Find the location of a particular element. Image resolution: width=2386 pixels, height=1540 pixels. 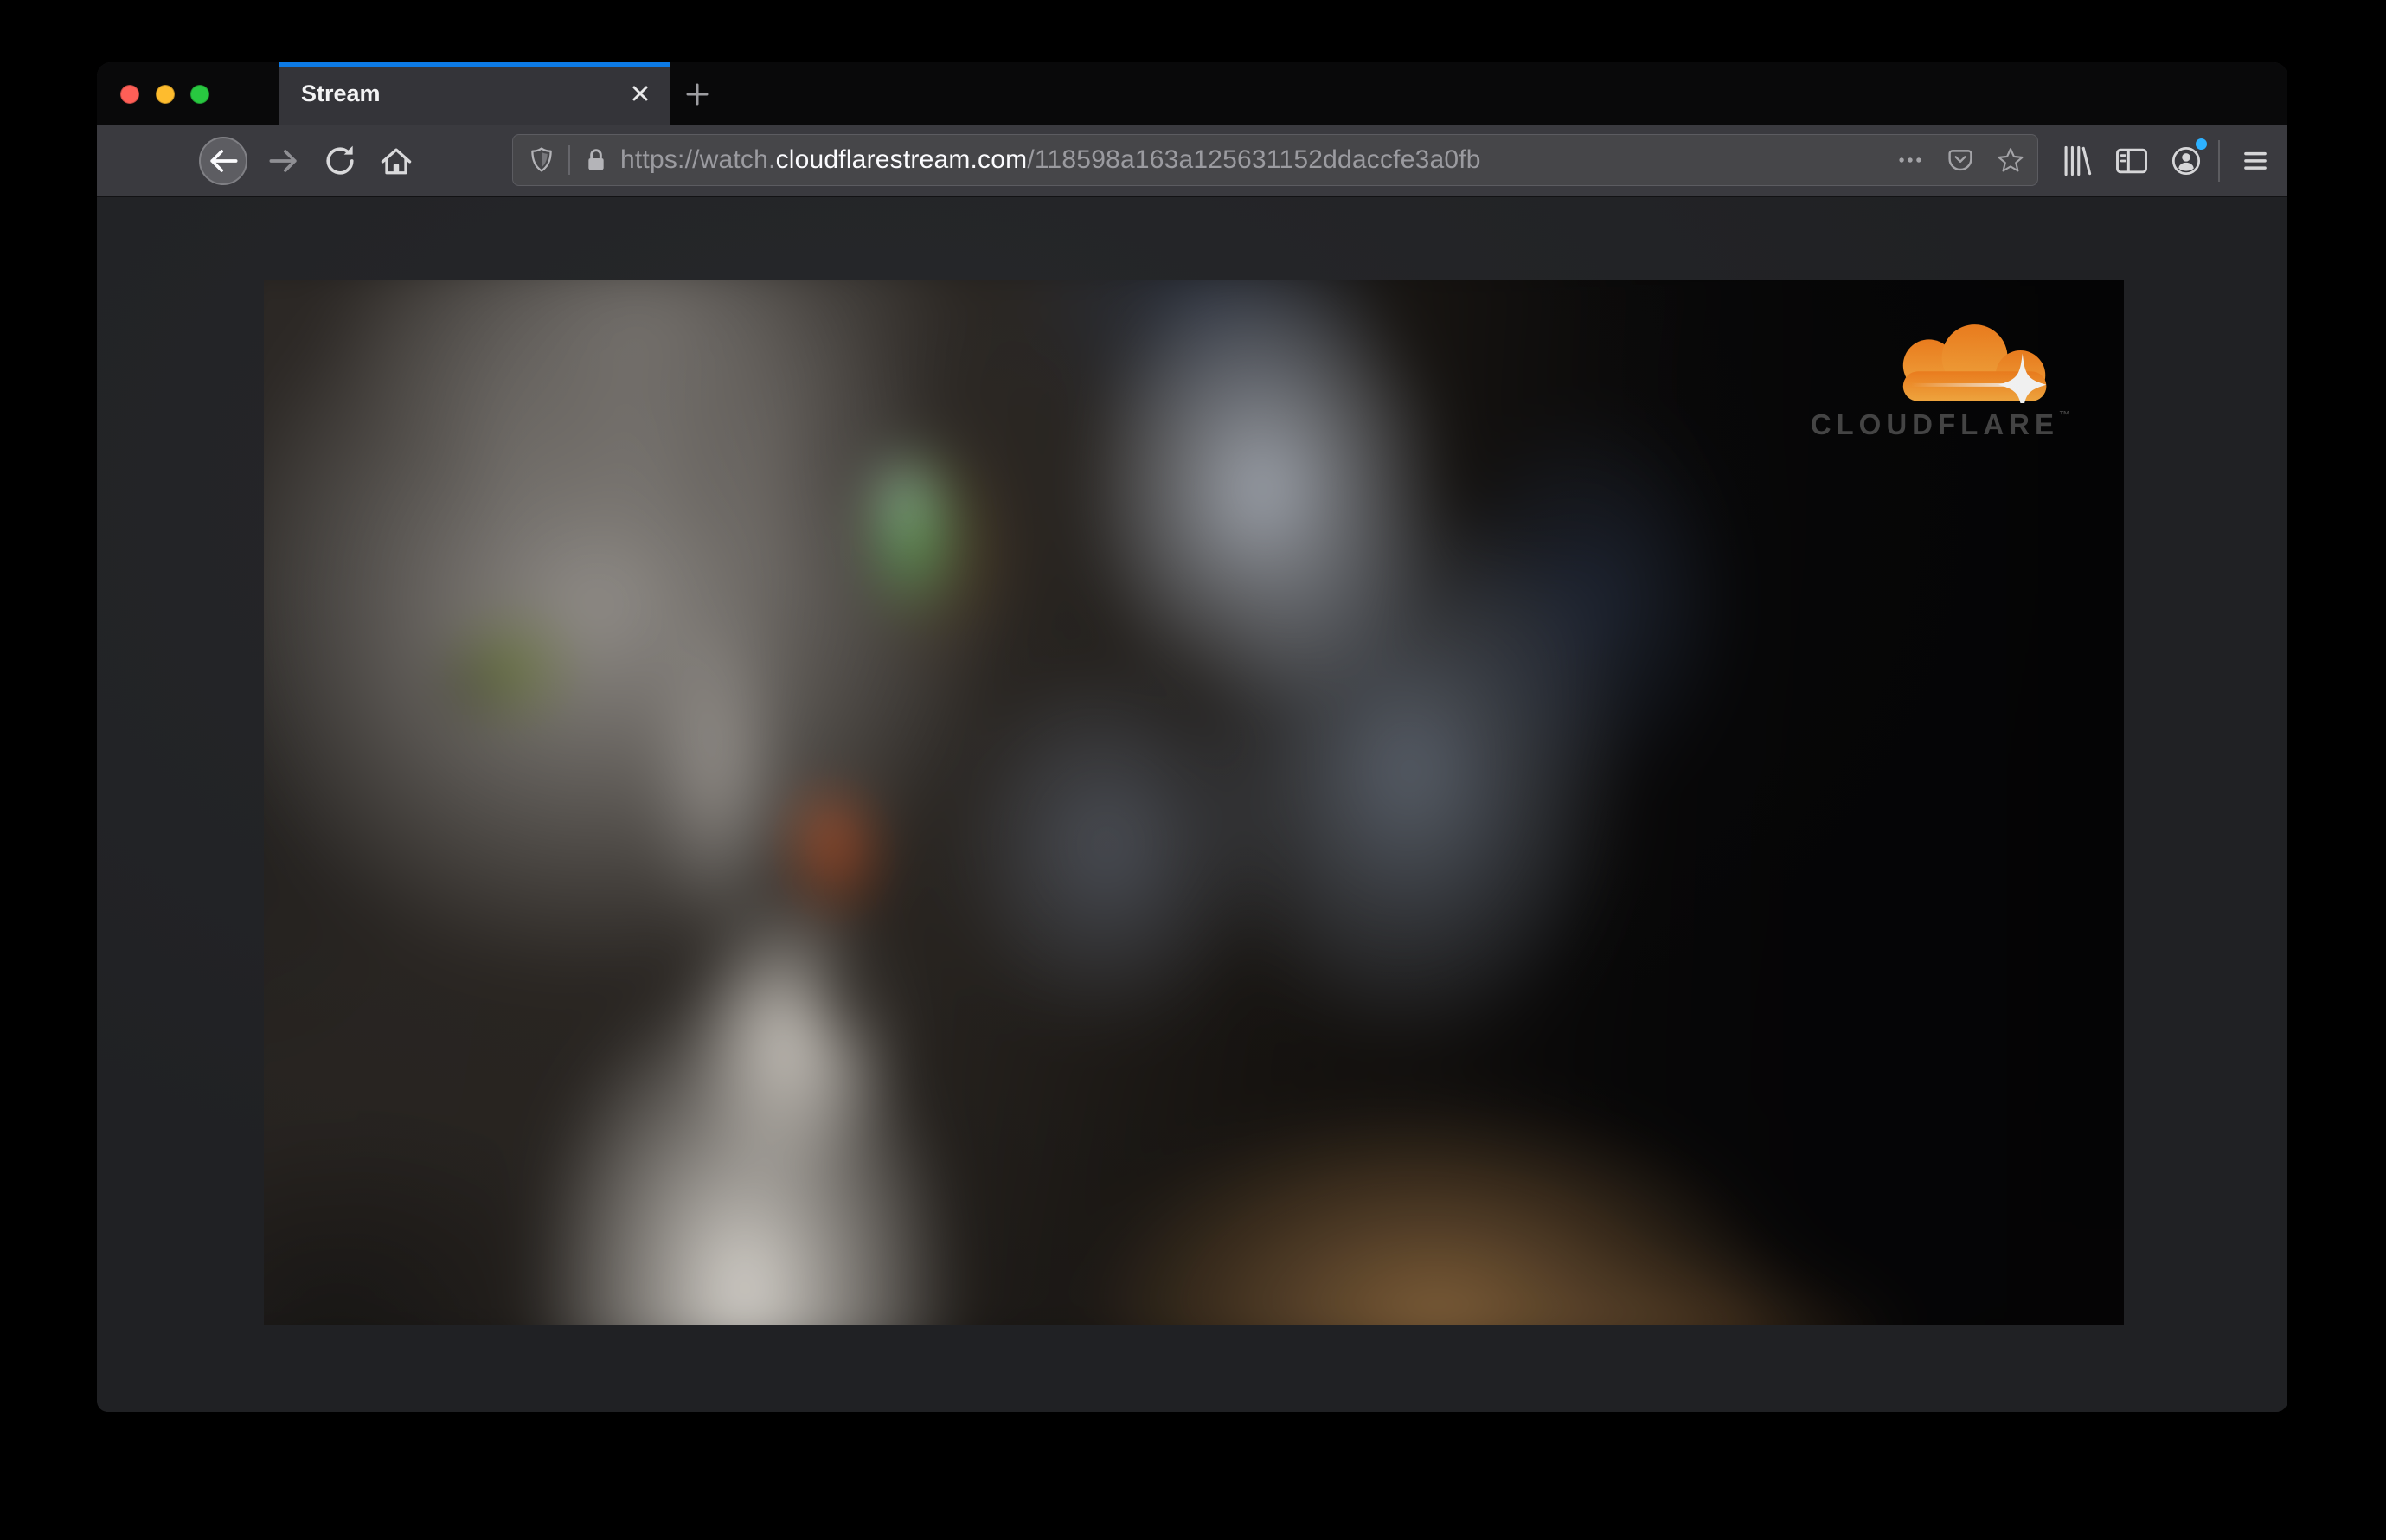

sidebar-icon is located at coordinates (2132, 161).